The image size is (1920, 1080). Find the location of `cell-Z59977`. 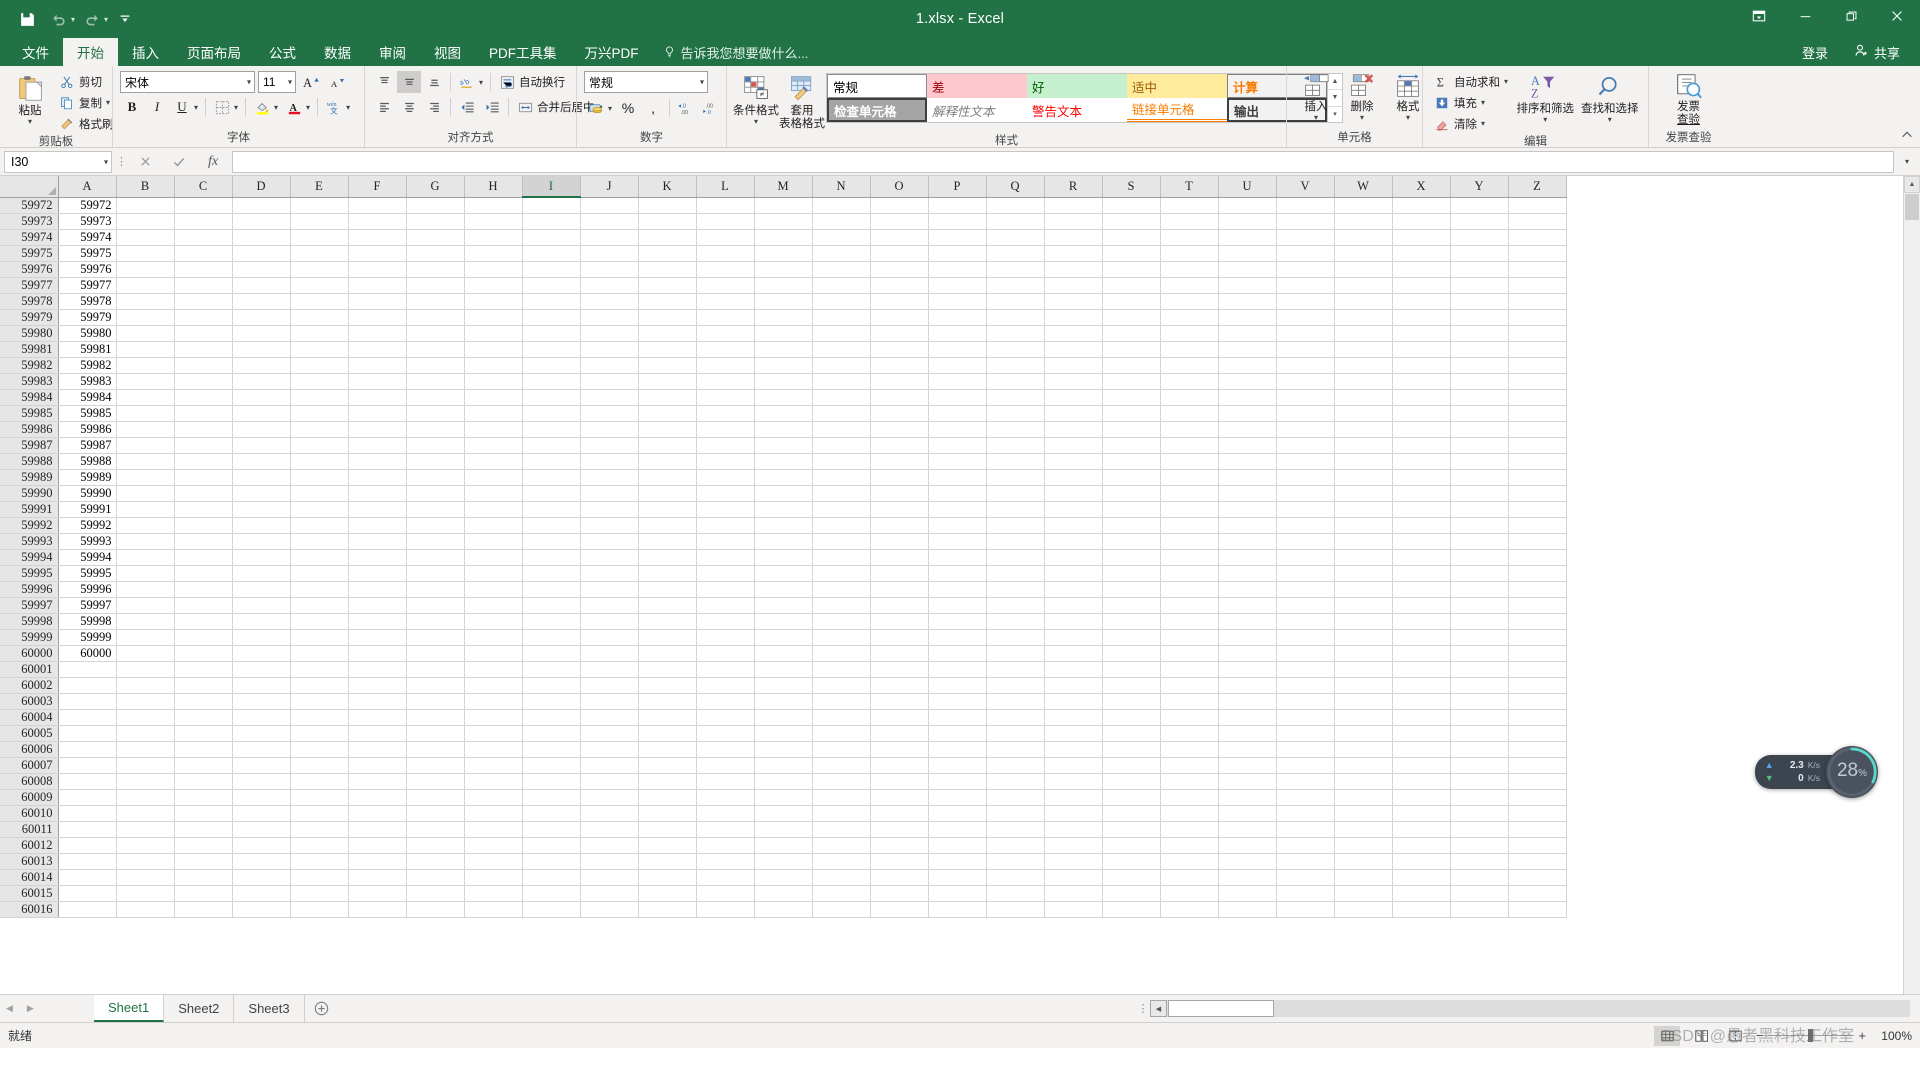

cell-Z59977 is located at coordinates (1537, 285).